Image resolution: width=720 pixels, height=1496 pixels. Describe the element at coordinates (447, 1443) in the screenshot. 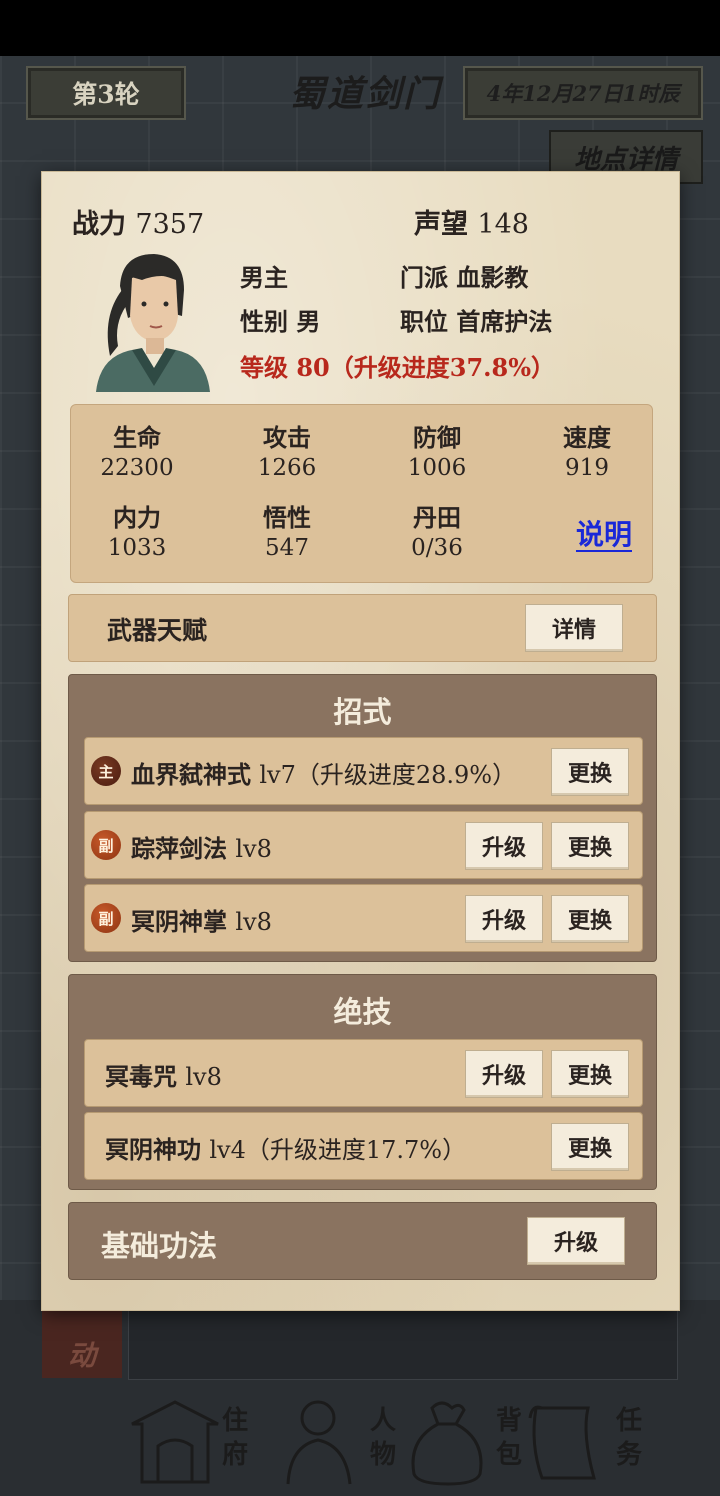

I see `bag-icon` at that location.